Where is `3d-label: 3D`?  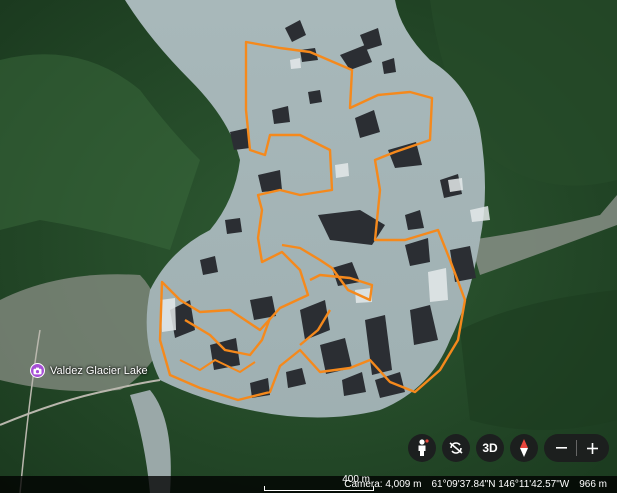
3d-label: 3D is located at coordinates (490, 448).